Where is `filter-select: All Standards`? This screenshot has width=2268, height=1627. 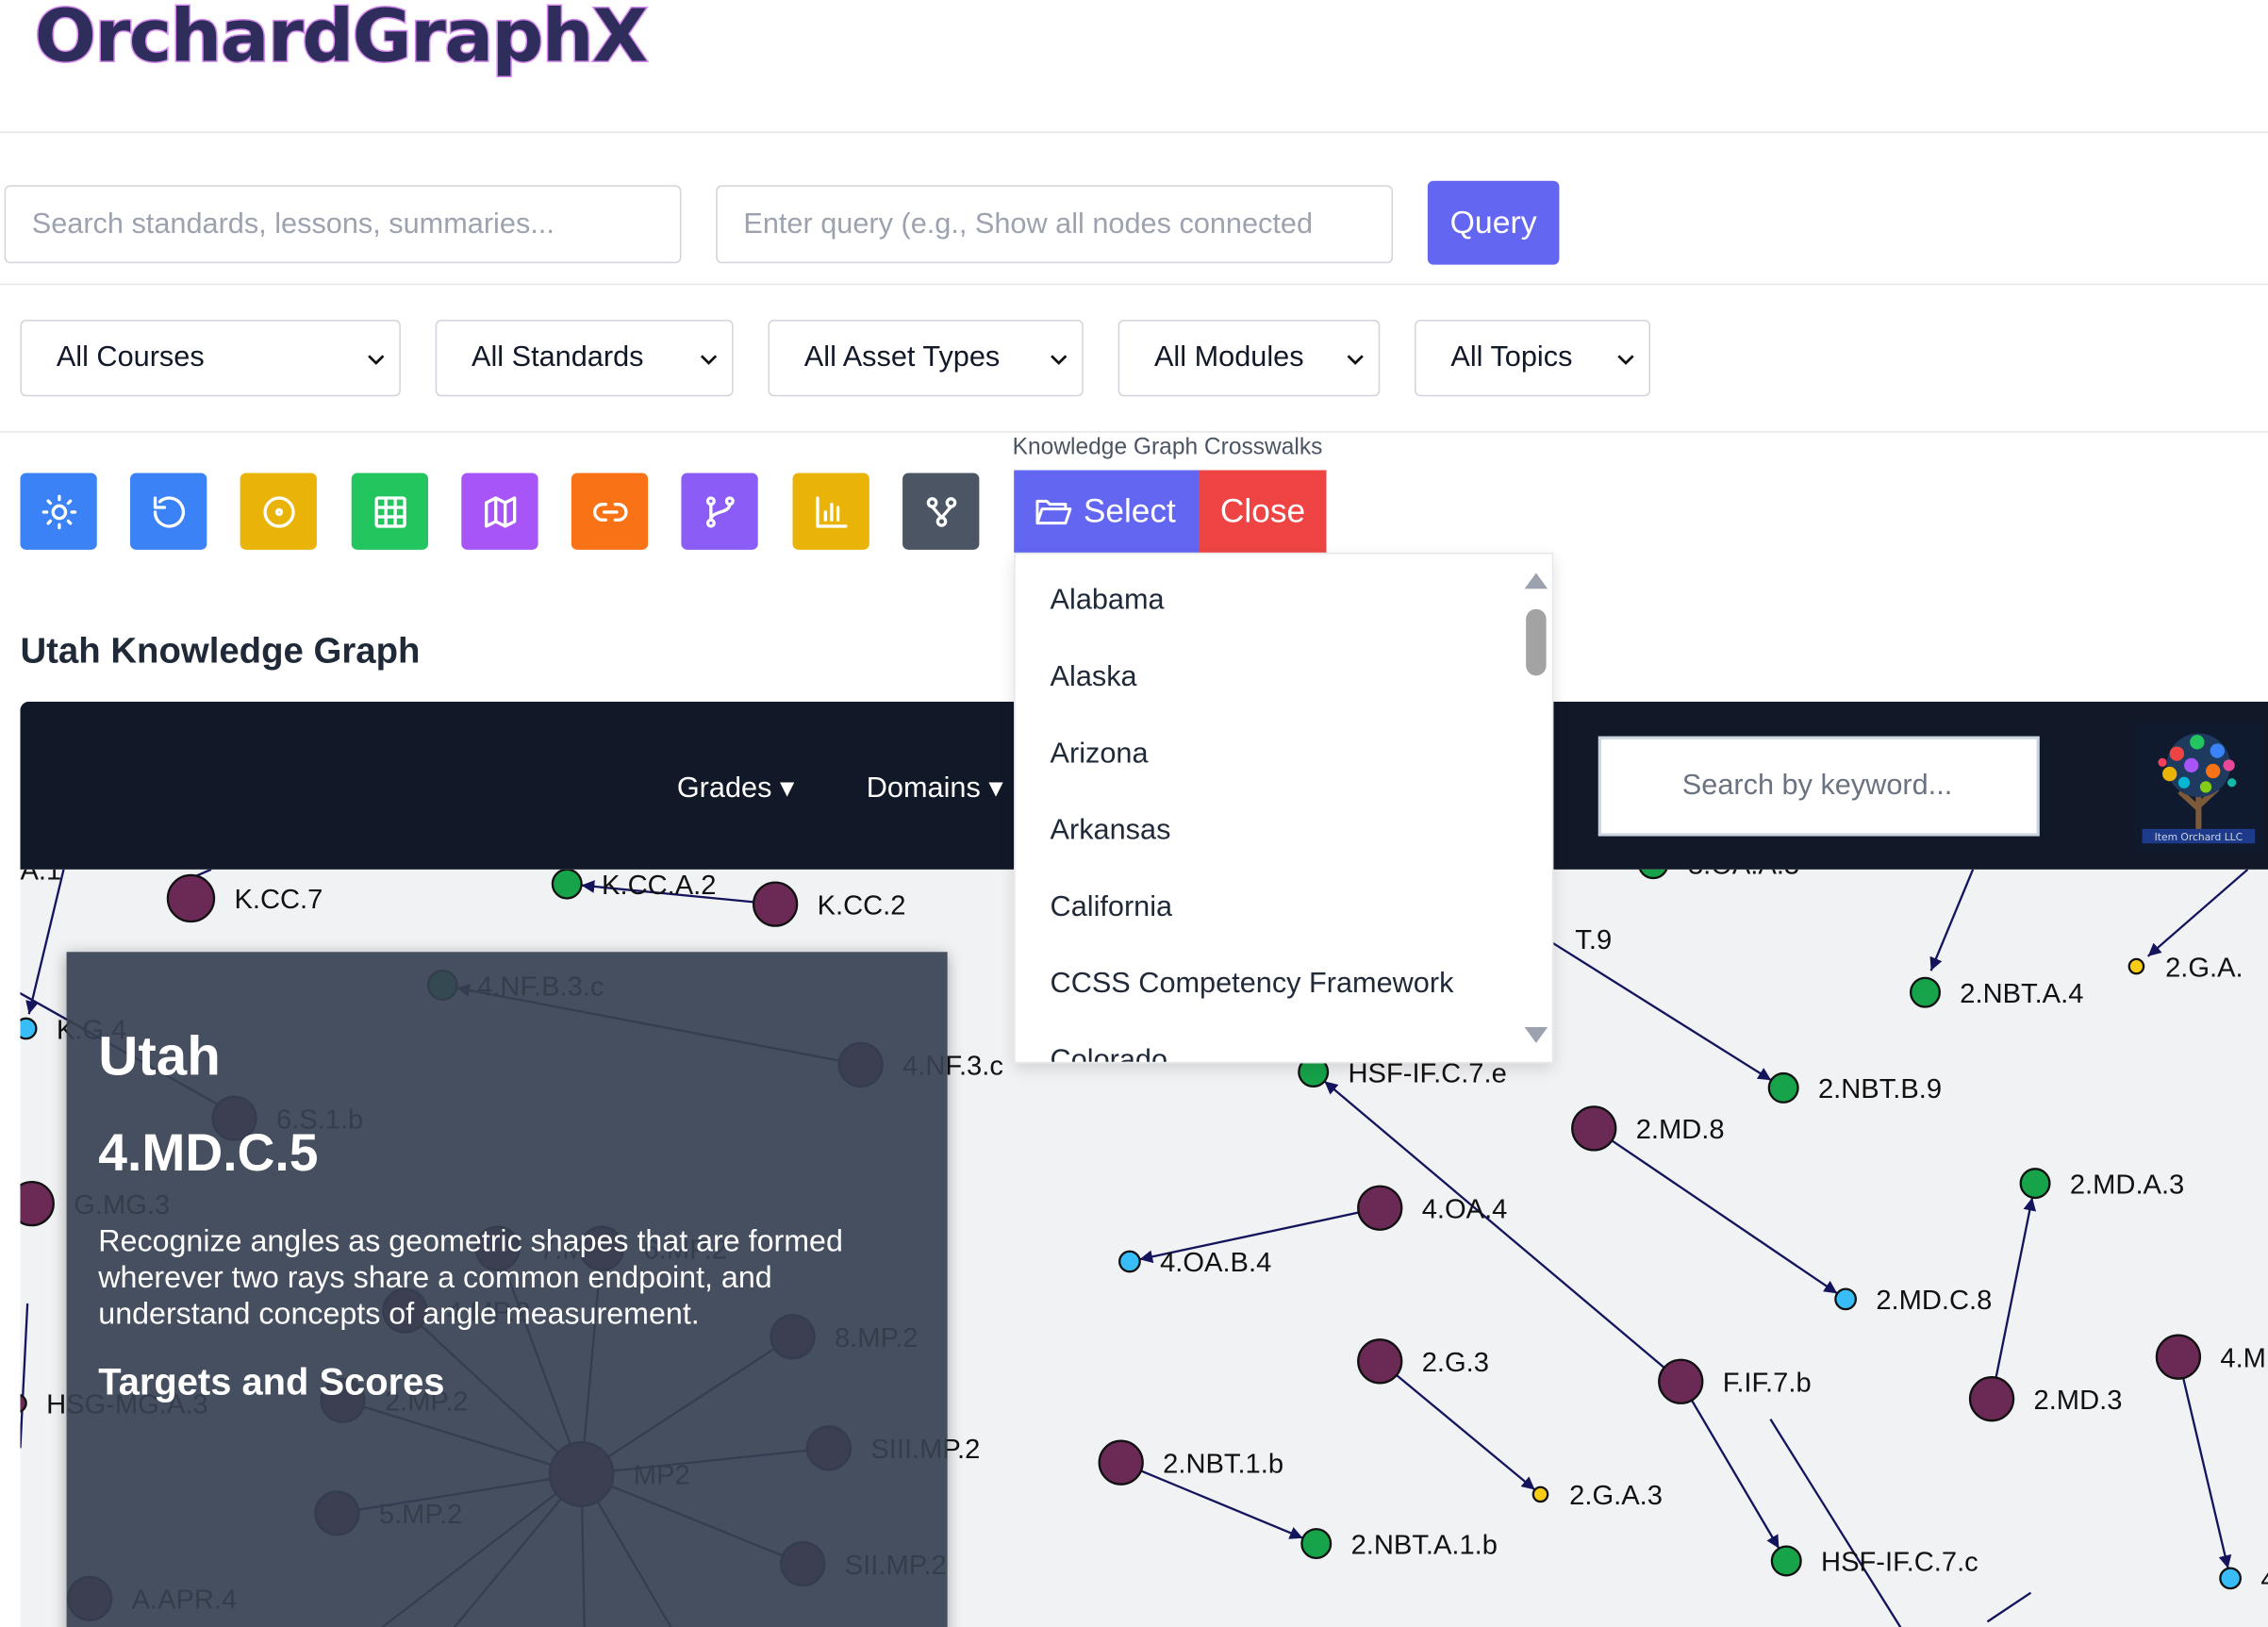
filter-select: All Standards is located at coordinates (584, 358).